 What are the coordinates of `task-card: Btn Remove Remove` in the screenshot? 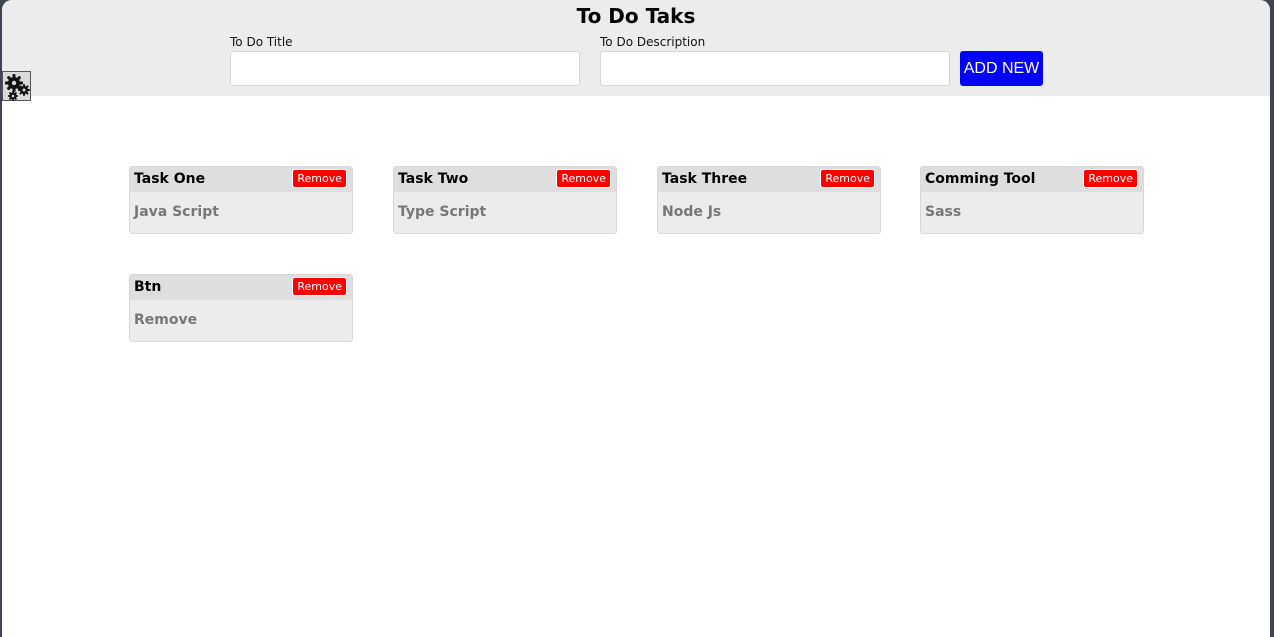 It's located at (241, 308).